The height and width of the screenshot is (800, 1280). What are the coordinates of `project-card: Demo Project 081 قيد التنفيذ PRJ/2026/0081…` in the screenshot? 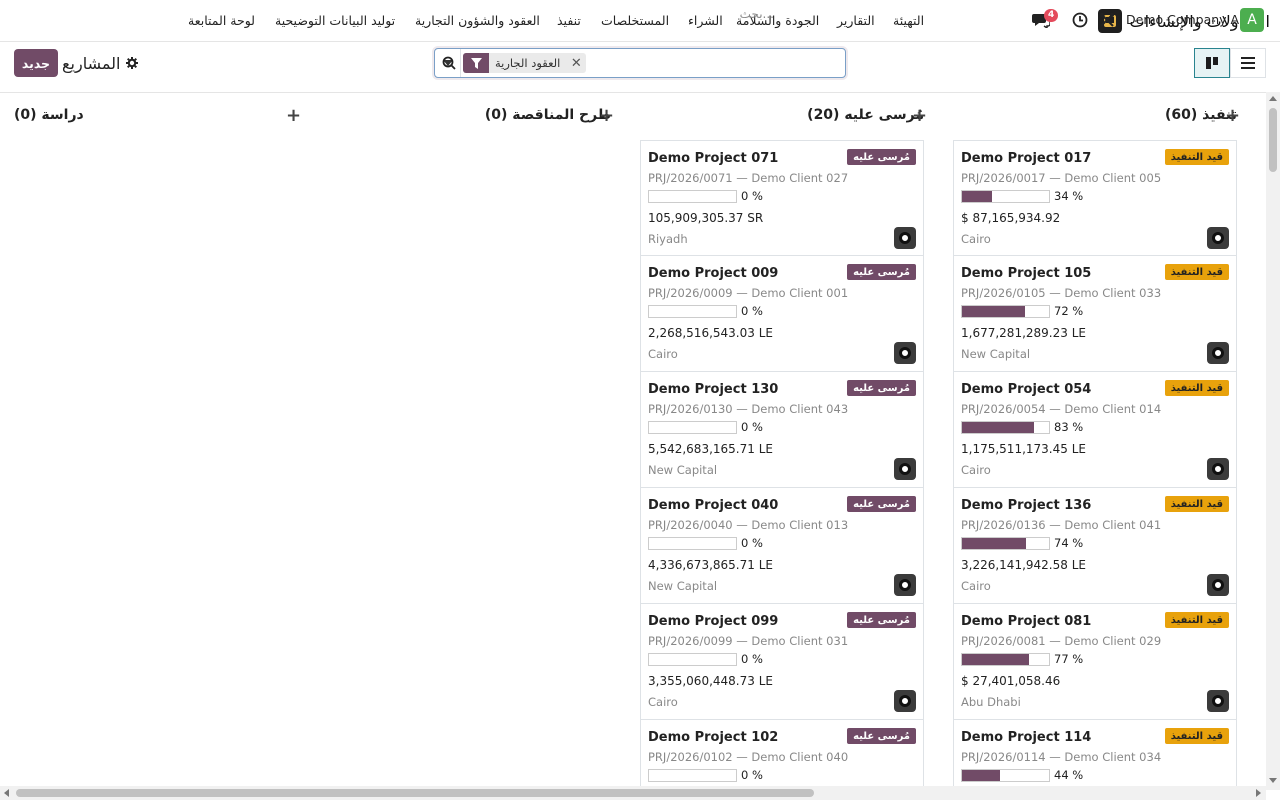 It's located at (1095, 662).